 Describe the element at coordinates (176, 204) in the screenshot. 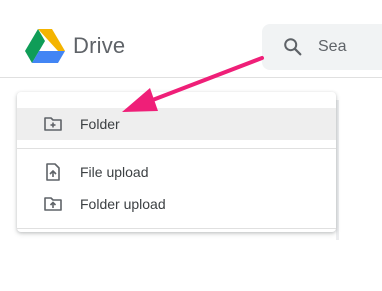

I see `menu-item-folder-upload: Folder upload` at that location.